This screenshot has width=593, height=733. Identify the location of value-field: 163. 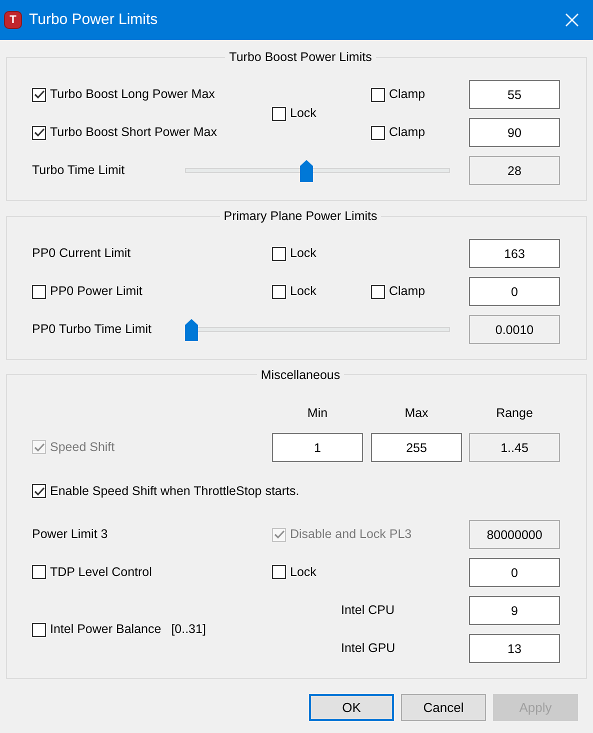
(514, 253).